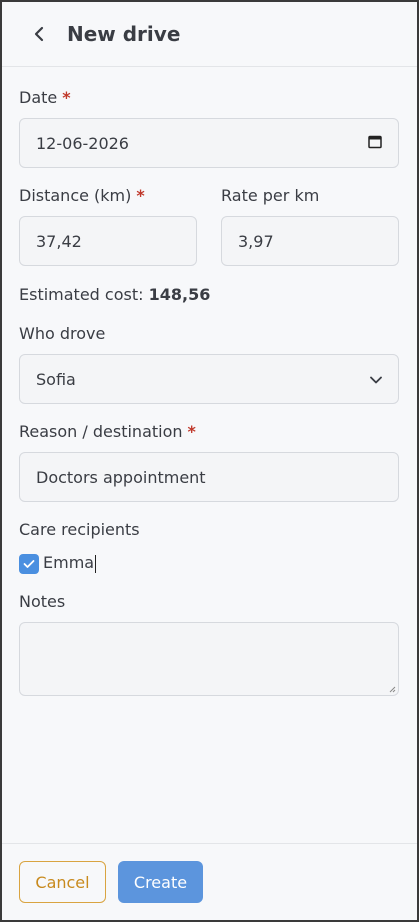  Describe the element at coordinates (96, 563) in the screenshot. I see `text-cursor` at that location.